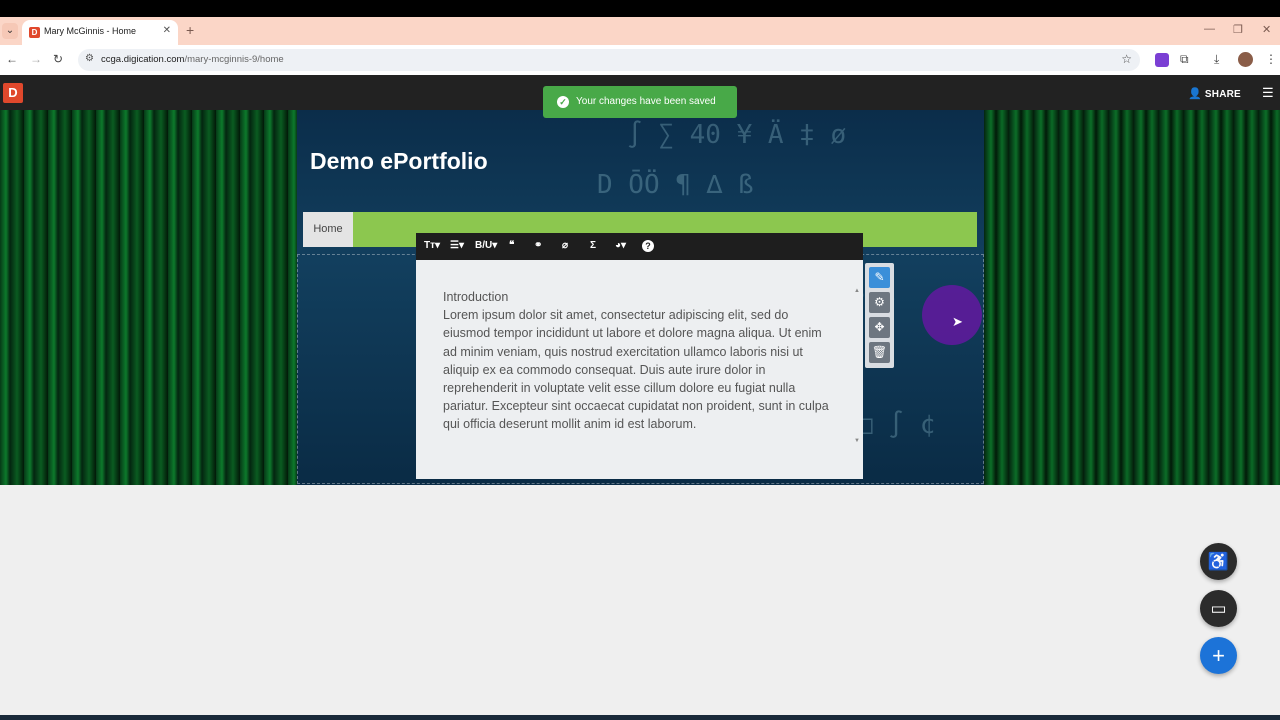 This screenshot has height=720, width=1280. Describe the element at coordinates (1209, 29) in the screenshot. I see `minimize-icon: —` at that location.